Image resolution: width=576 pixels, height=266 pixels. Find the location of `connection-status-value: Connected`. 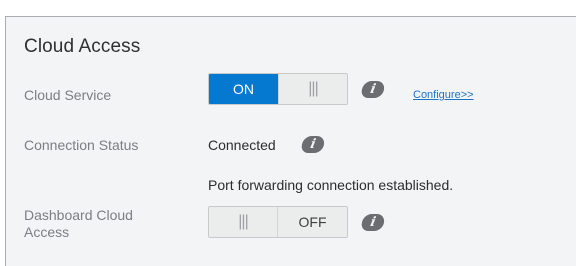

connection-status-value: Connected is located at coordinates (242, 145).